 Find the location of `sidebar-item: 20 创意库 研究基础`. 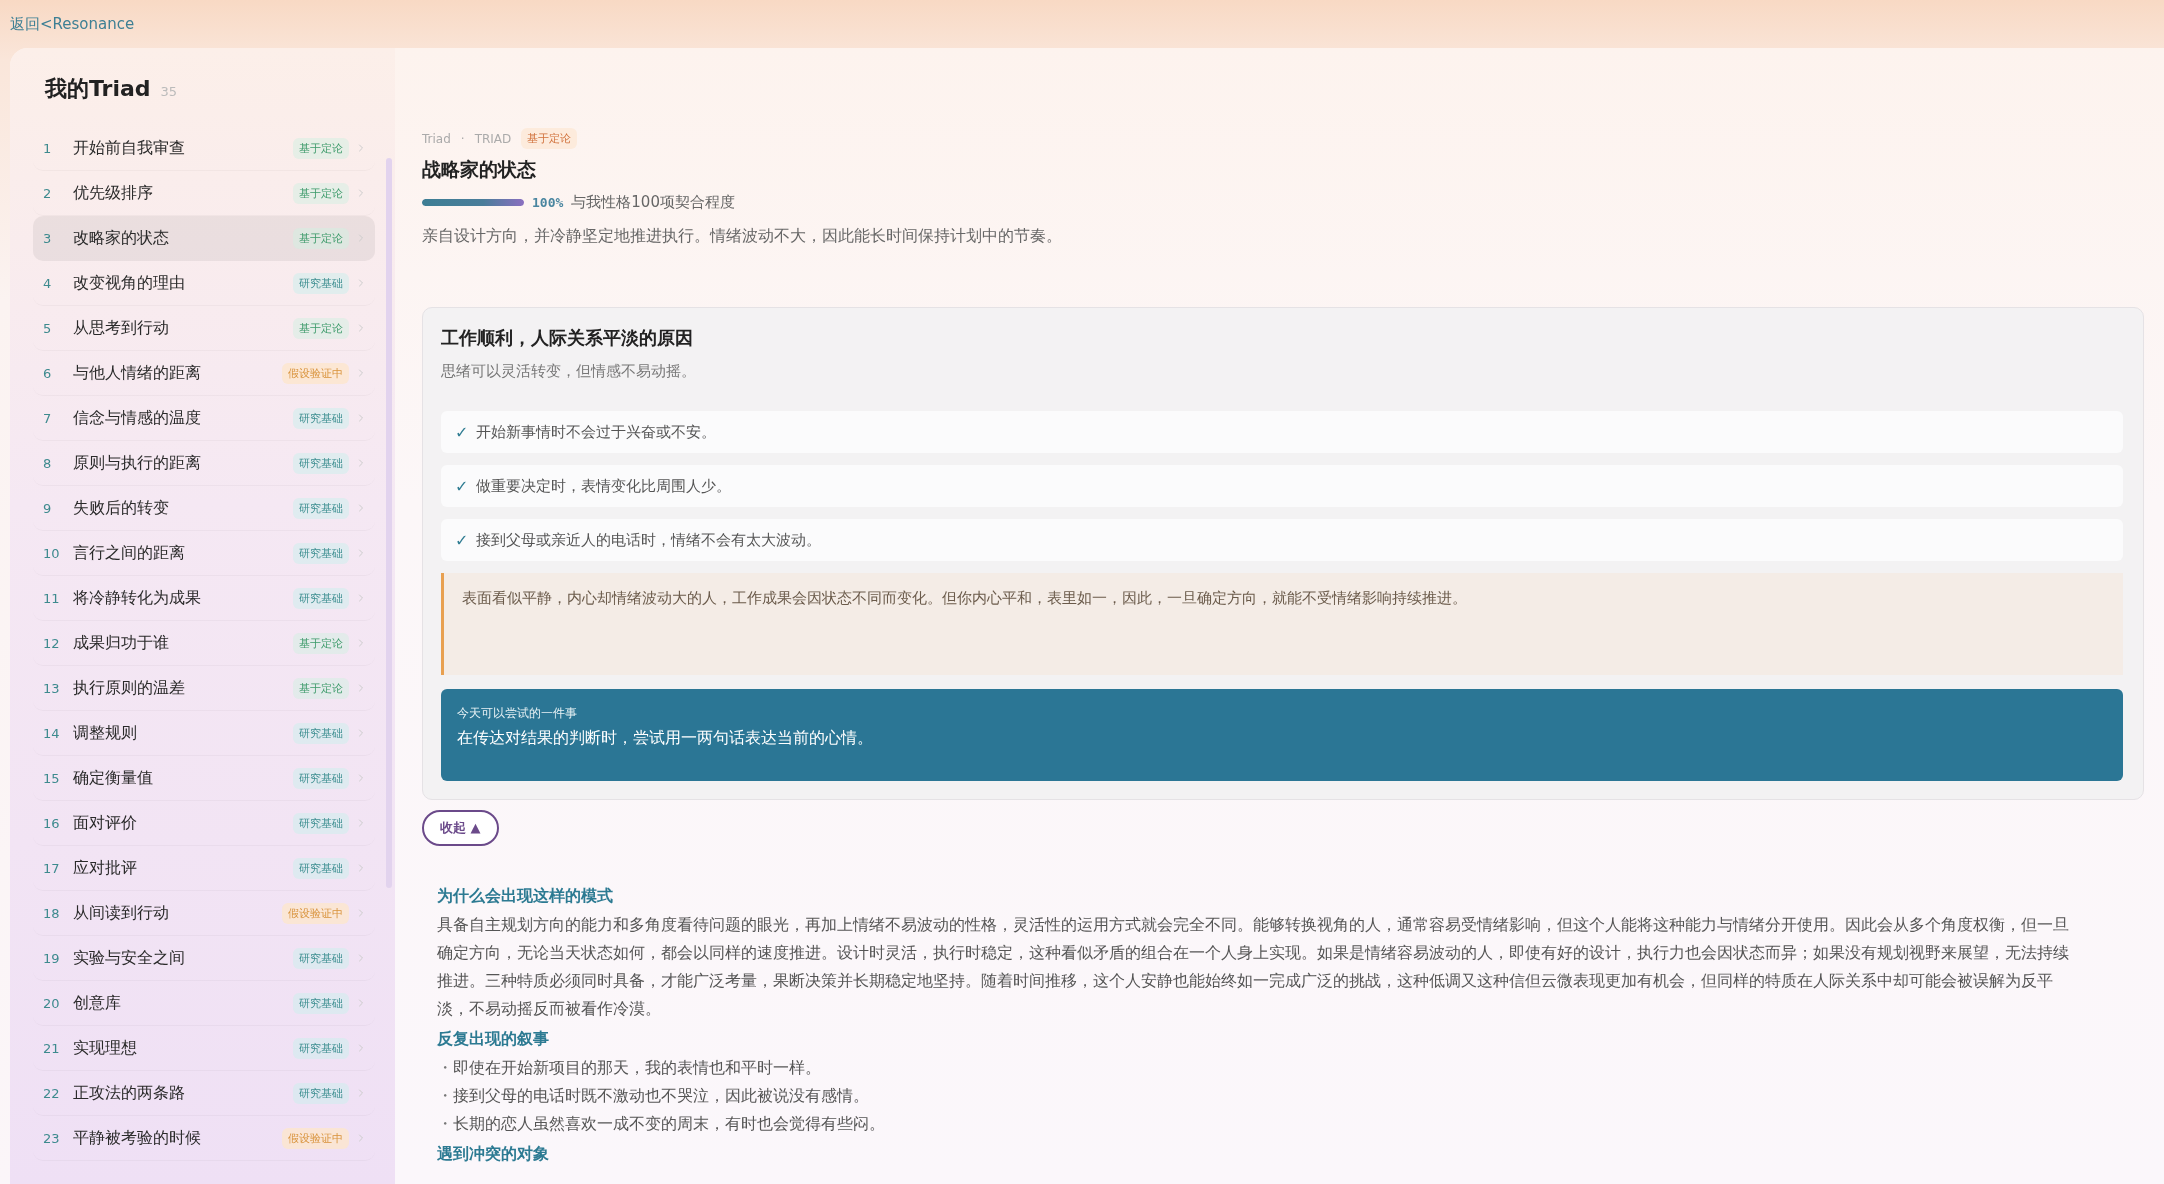

sidebar-item: 20 创意库 研究基础 is located at coordinates (204, 1003).